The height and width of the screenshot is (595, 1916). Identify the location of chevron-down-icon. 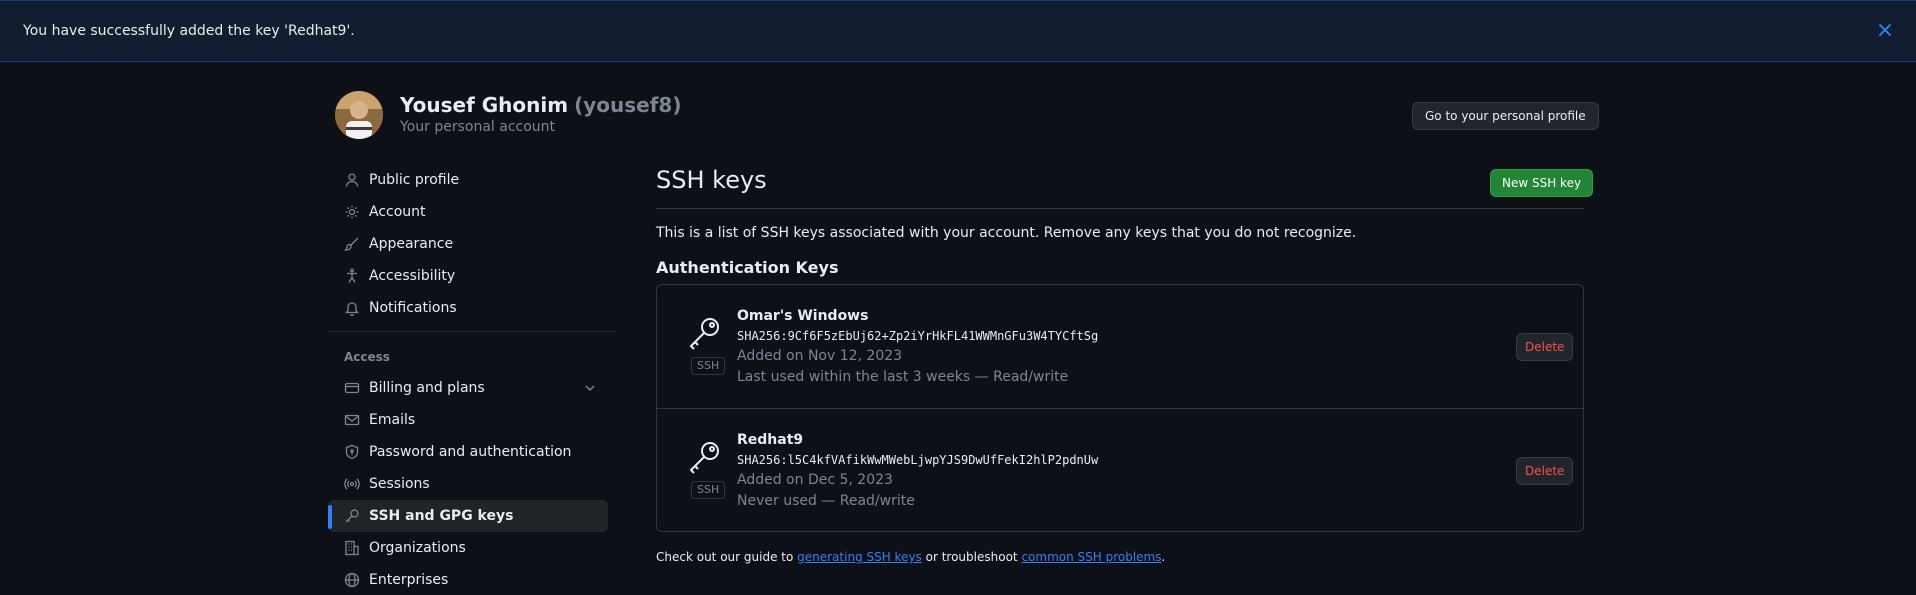
(590, 388).